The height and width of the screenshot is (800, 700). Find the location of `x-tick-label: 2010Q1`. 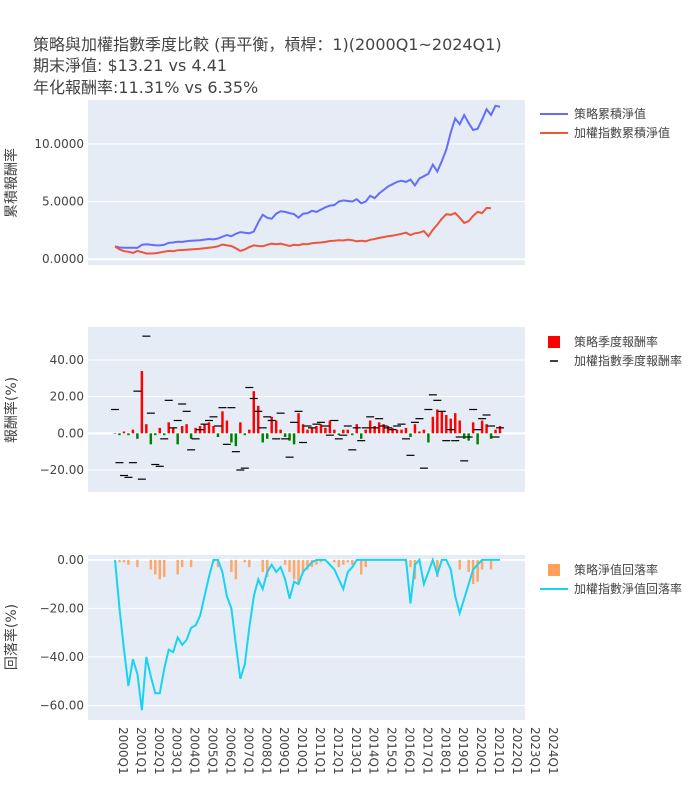

x-tick-label: 2010Q1 is located at coordinates (302, 751).